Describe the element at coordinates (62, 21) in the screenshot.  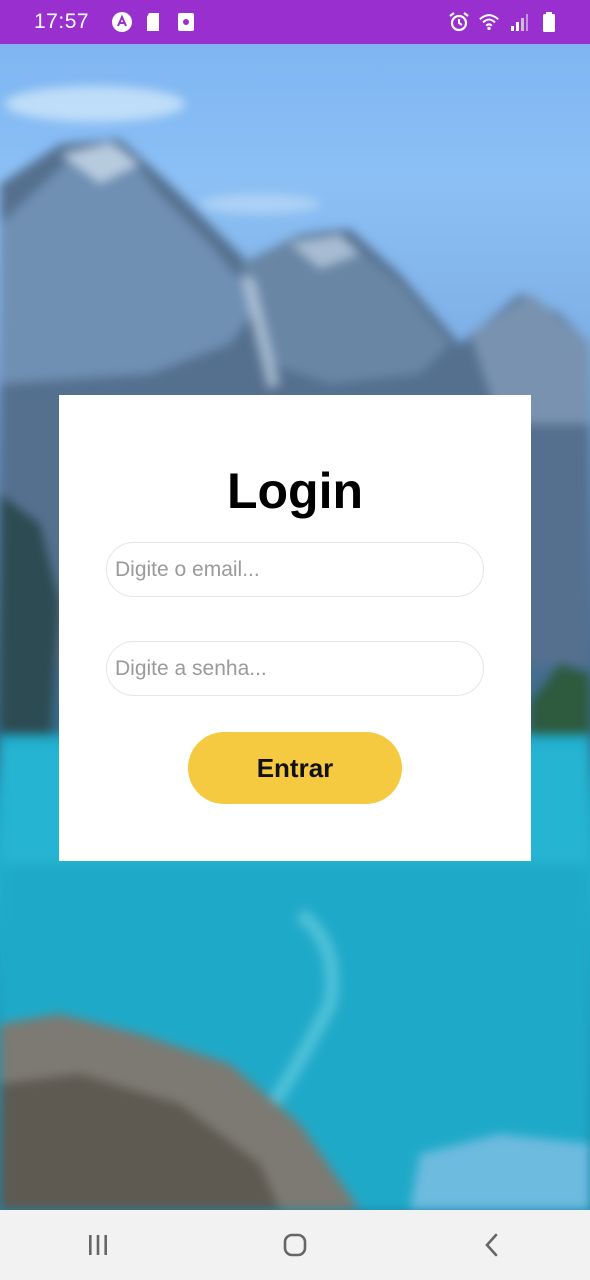
I see `status-time: 17:57` at that location.